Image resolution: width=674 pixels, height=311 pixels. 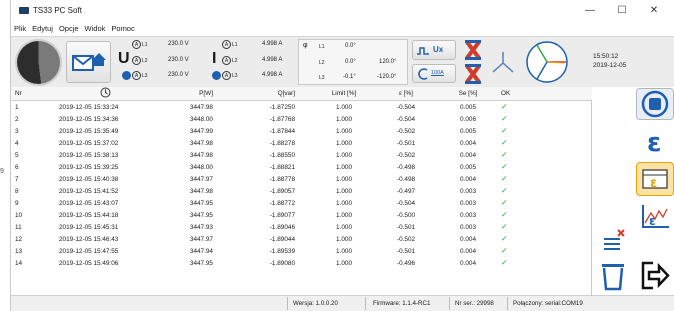 I want to click on phasor-diagram-icon, so click(x=547, y=62).